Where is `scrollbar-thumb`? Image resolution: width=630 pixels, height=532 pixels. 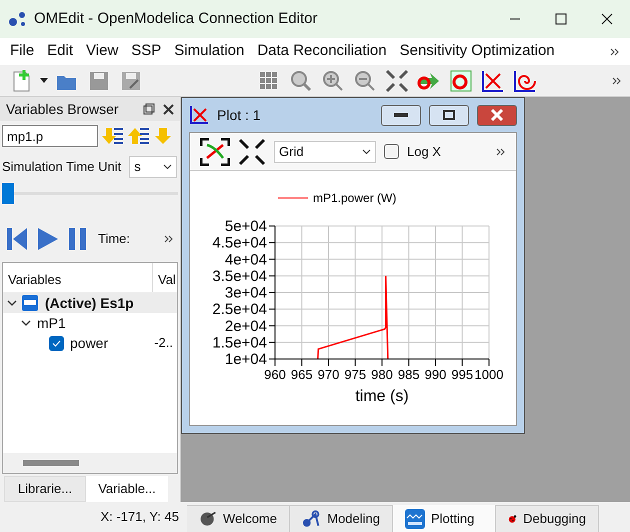
scrollbar-thumb is located at coordinates (51, 463).